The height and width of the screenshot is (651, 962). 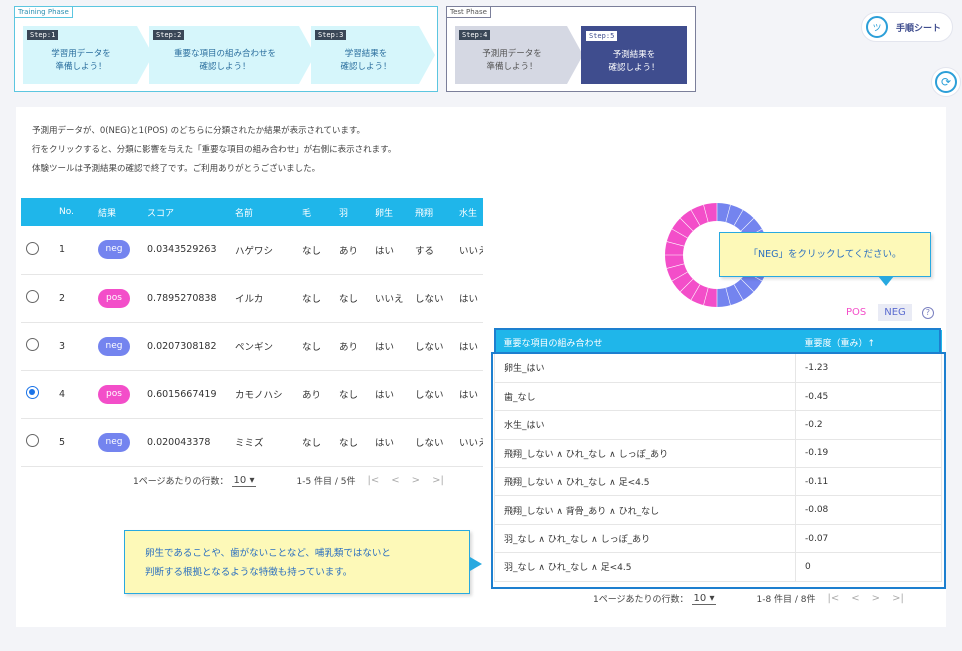 I want to click on table-row: 3 neg 0.0207308182 ペンギン なし あり はい しない はい, so click(x=252, y=346).